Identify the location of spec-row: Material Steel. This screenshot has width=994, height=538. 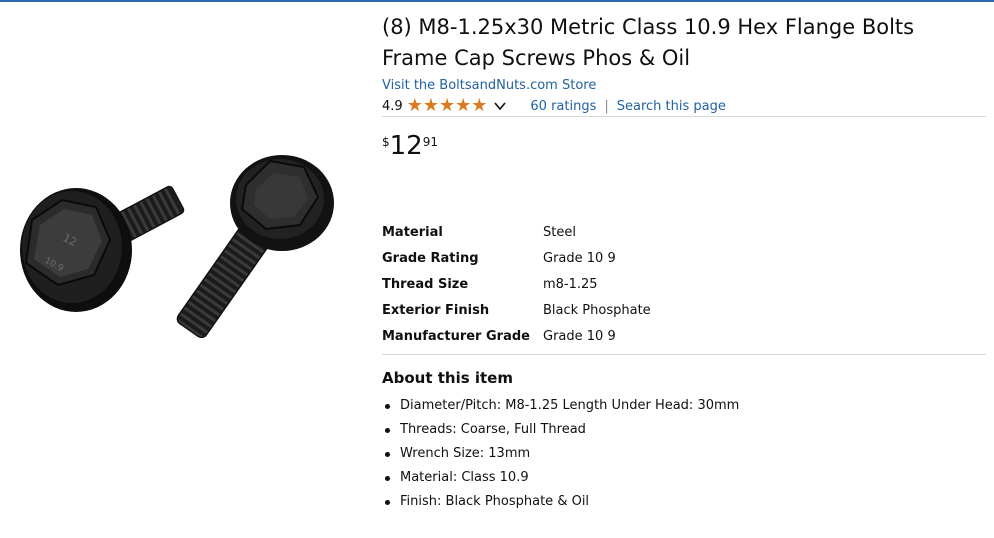
(516, 232).